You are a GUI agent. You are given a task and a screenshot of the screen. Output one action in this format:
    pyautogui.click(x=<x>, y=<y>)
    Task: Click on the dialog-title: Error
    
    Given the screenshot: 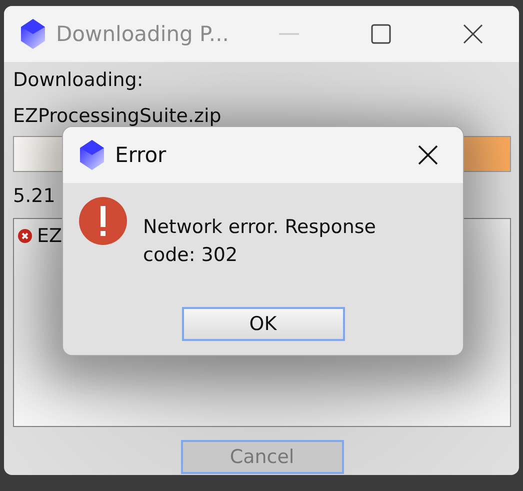 What is the action you would take?
    pyautogui.click(x=140, y=155)
    